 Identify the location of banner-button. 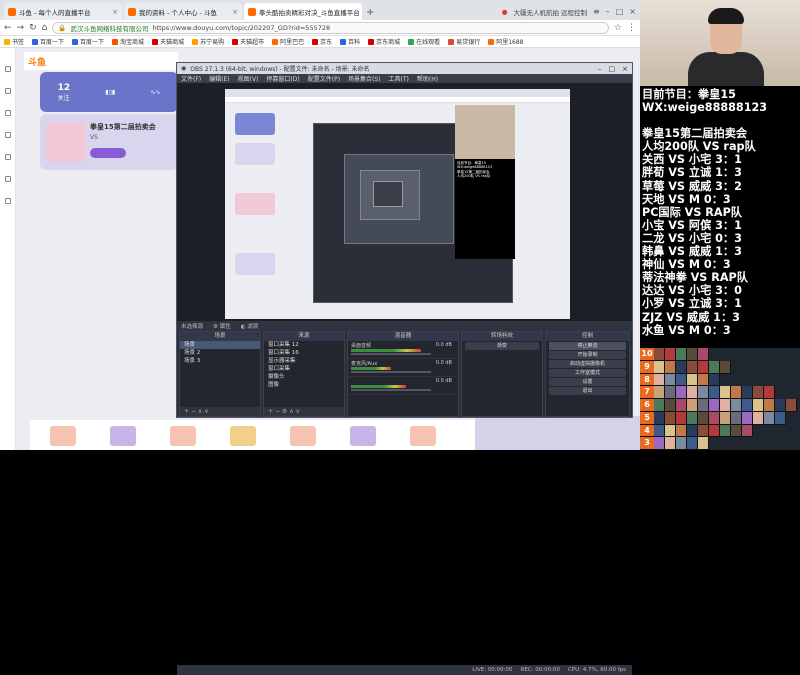
(108, 153).